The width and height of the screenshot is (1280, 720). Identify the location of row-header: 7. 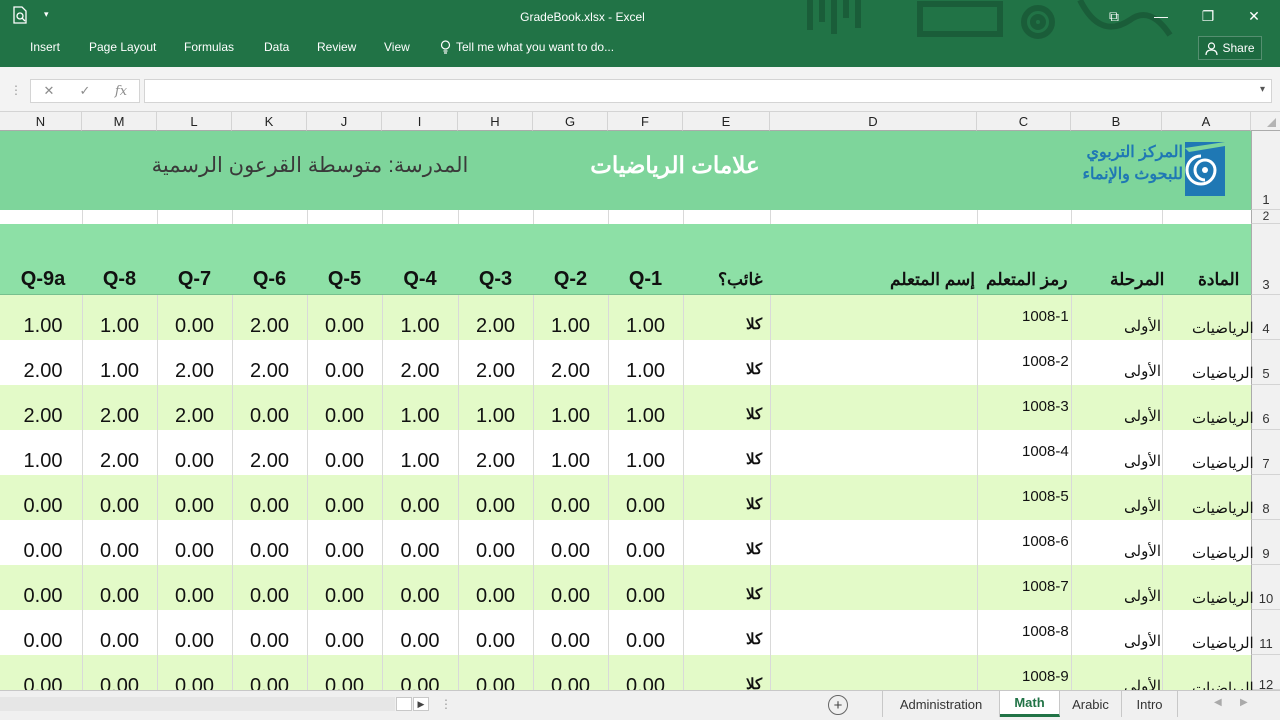
(1265, 452).